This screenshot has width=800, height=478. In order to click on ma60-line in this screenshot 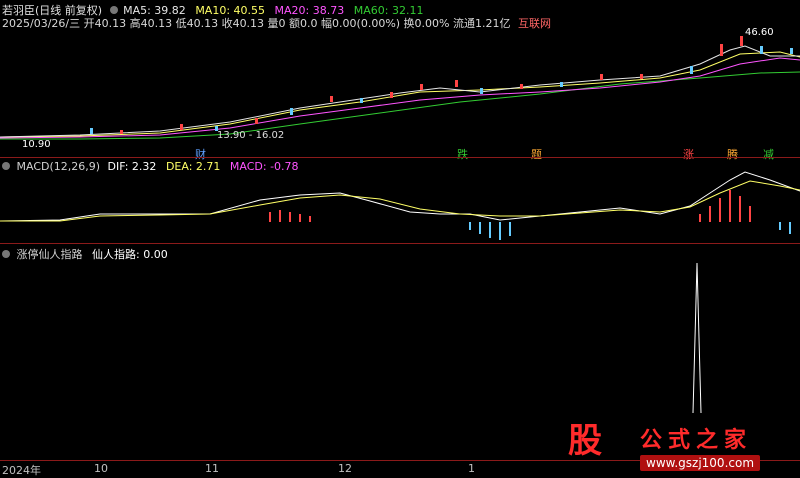, I will do `click(400, 105)`.